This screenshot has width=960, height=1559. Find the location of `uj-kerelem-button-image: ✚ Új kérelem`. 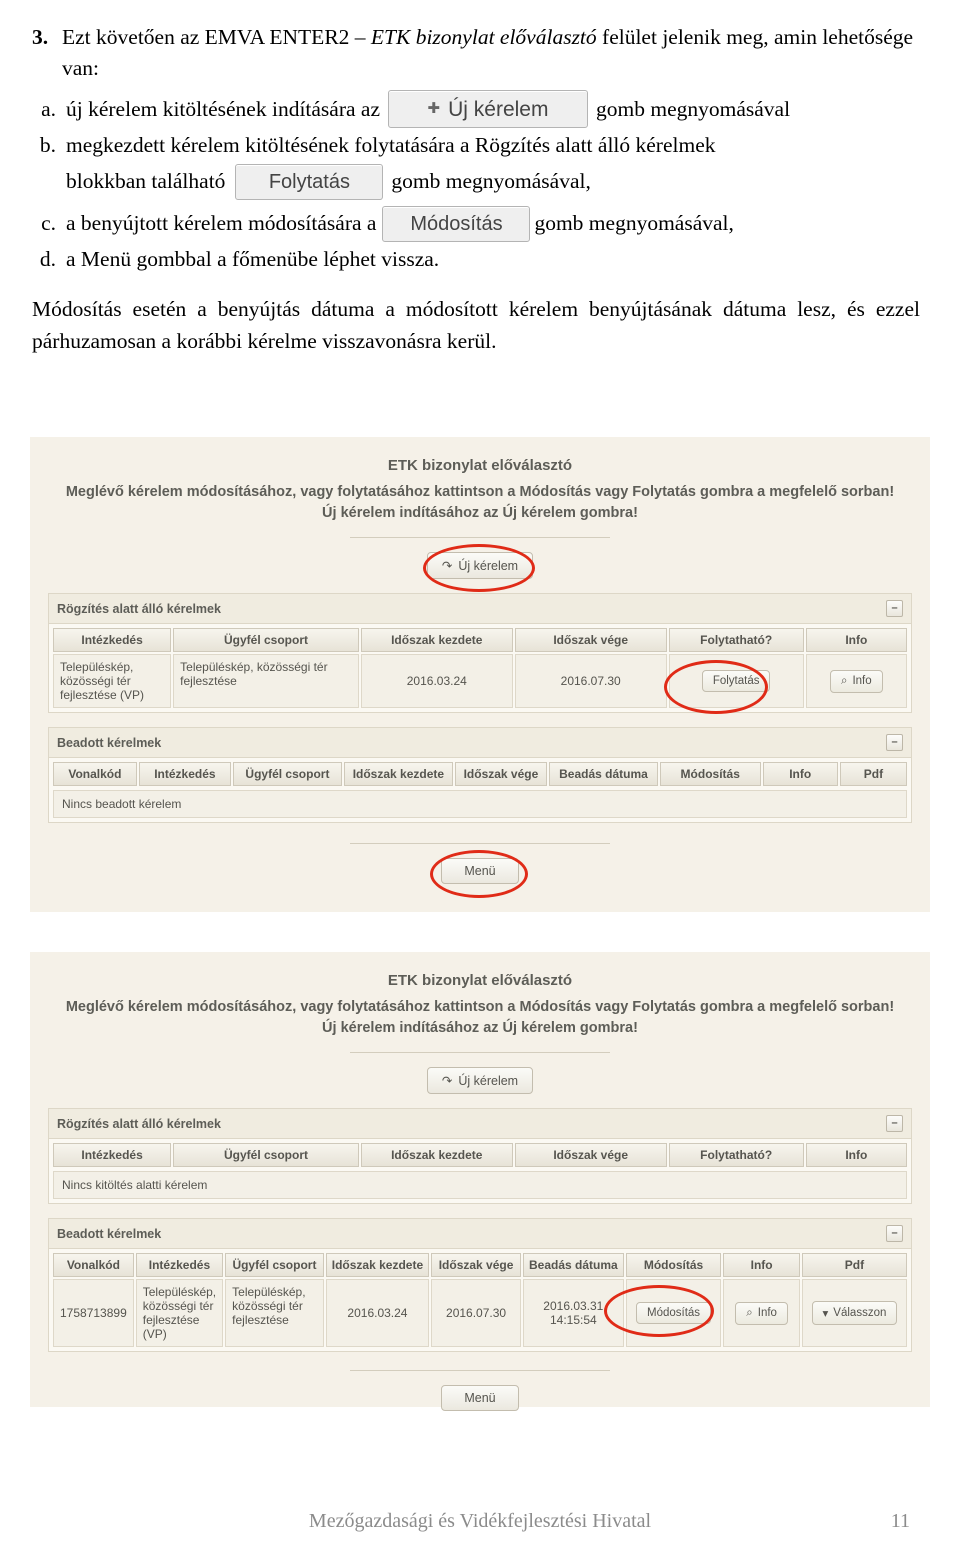

uj-kerelem-button-image: ✚ Új kérelem is located at coordinates (488, 109).